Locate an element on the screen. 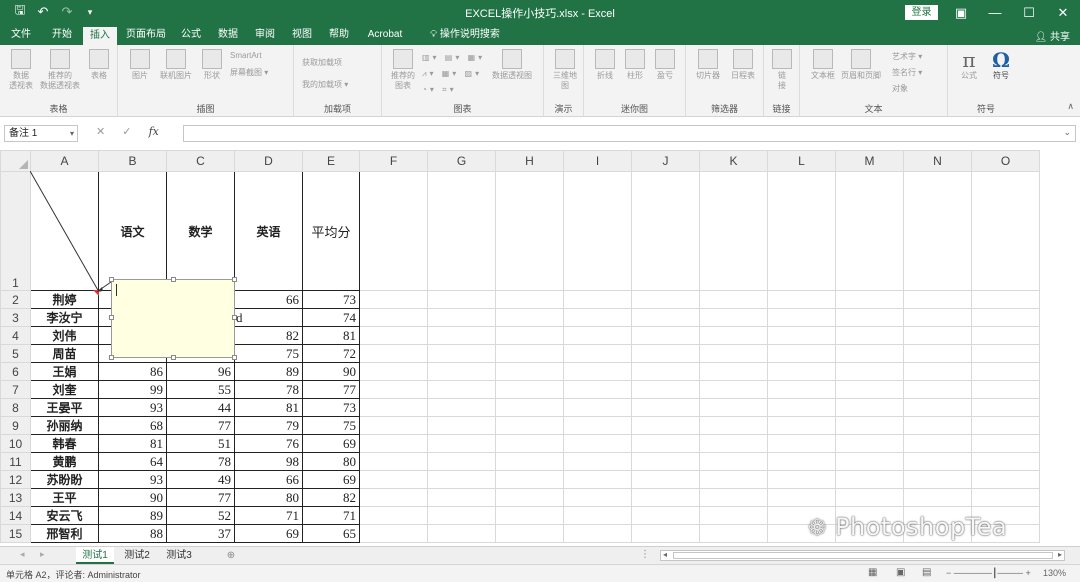 The height and width of the screenshot is (582, 1080). collapse-ribbon-icon: ∧ is located at coordinates (1070, 106).